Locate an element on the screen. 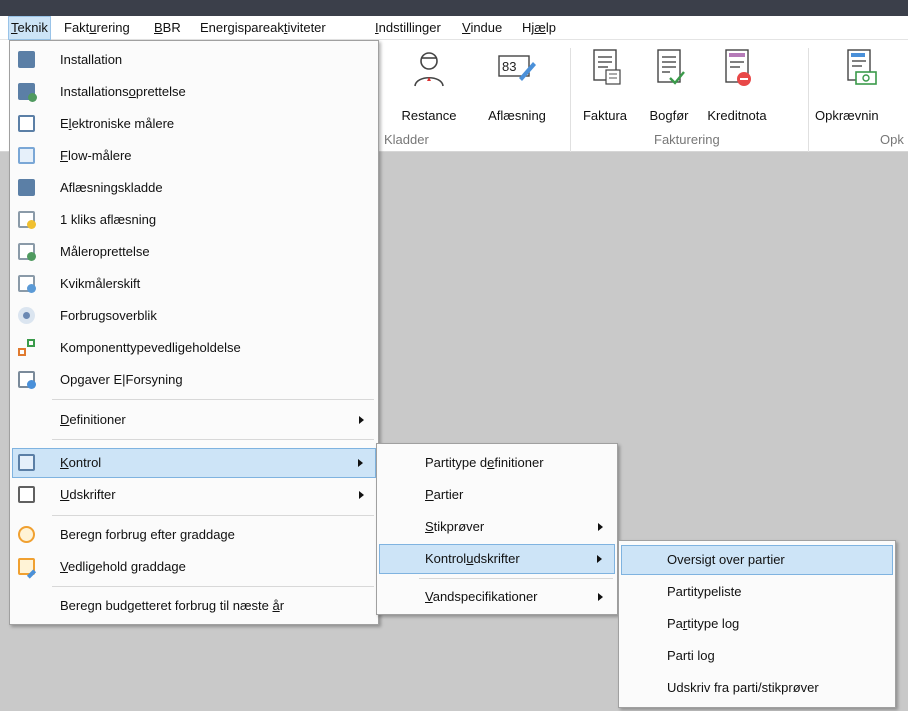  menu-energispareaktiviteter: Energispareaktiviteter is located at coordinates (263, 28).